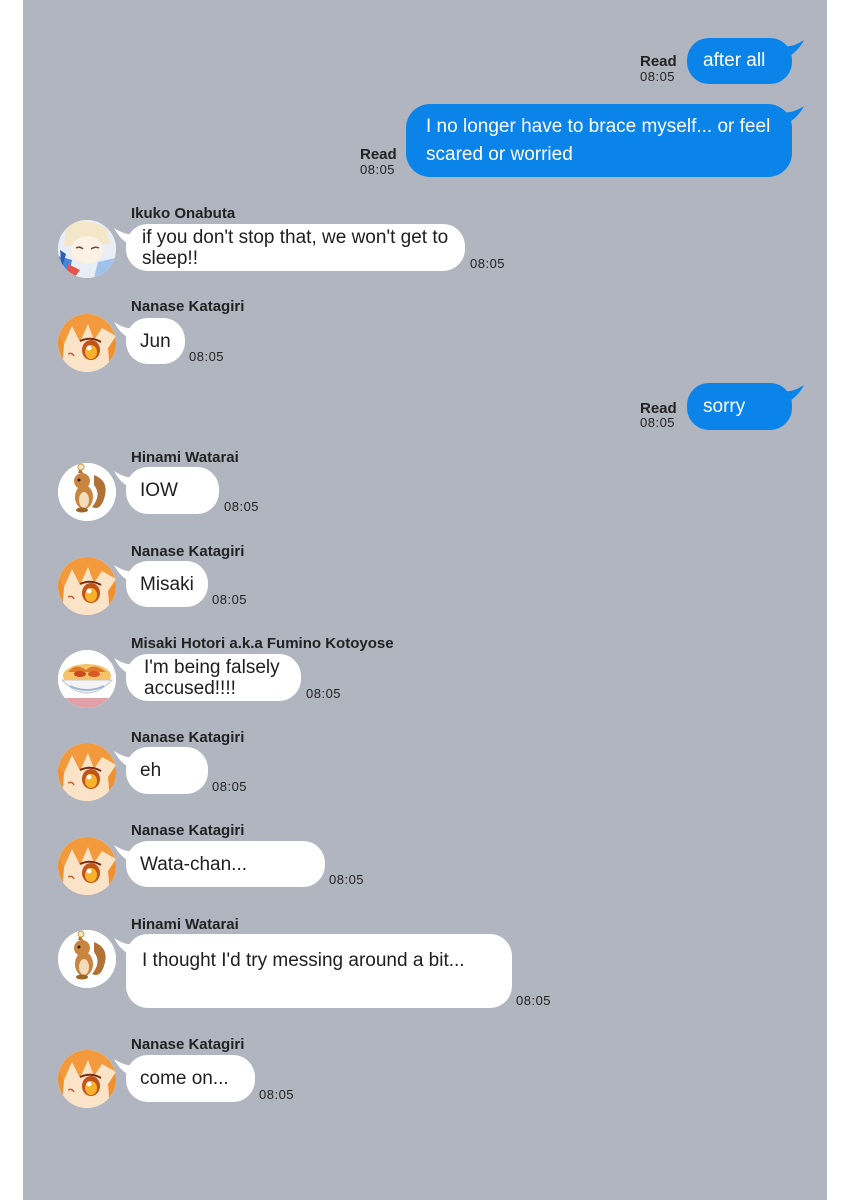  What do you see at coordinates (739, 61) in the screenshot?
I see `message-bubble: after all` at bounding box center [739, 61].